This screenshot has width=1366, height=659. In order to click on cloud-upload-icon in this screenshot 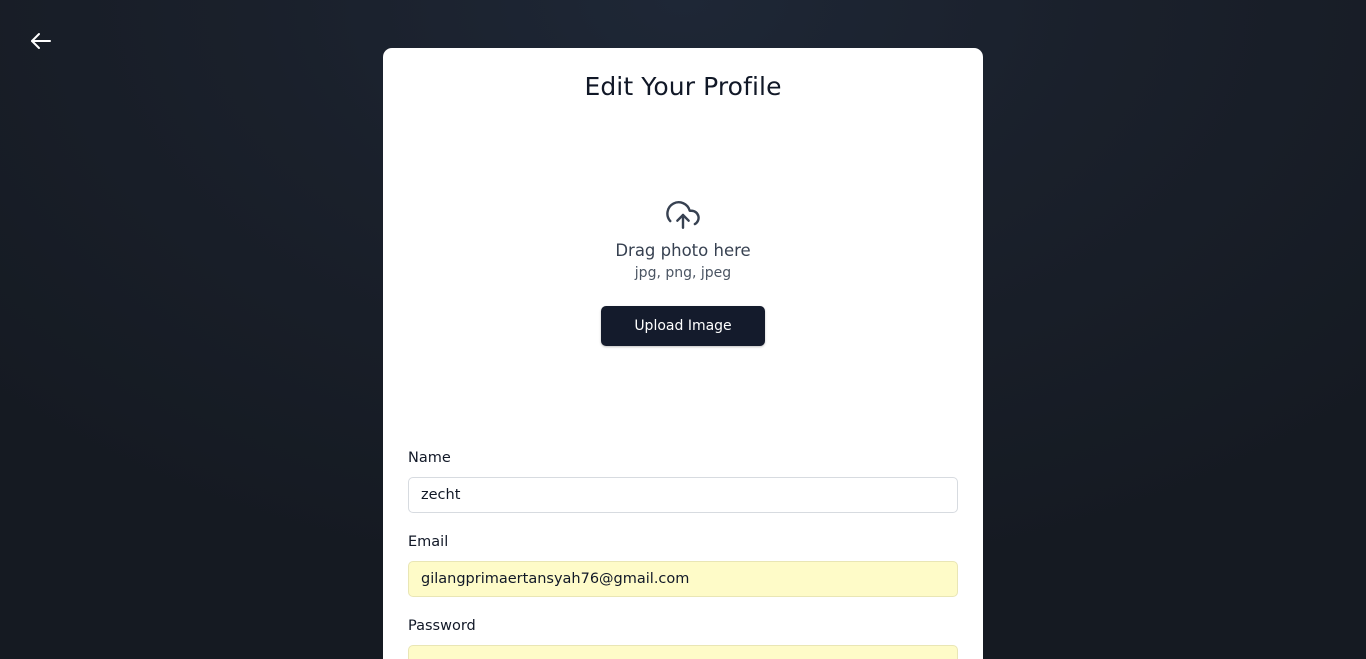, I will do `click(683, 215)`.